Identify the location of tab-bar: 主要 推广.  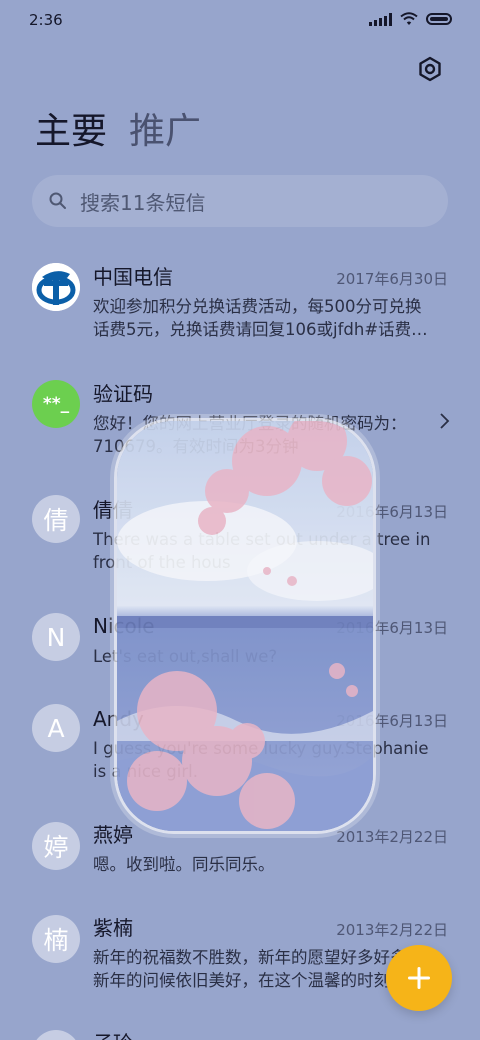
(118, 132).